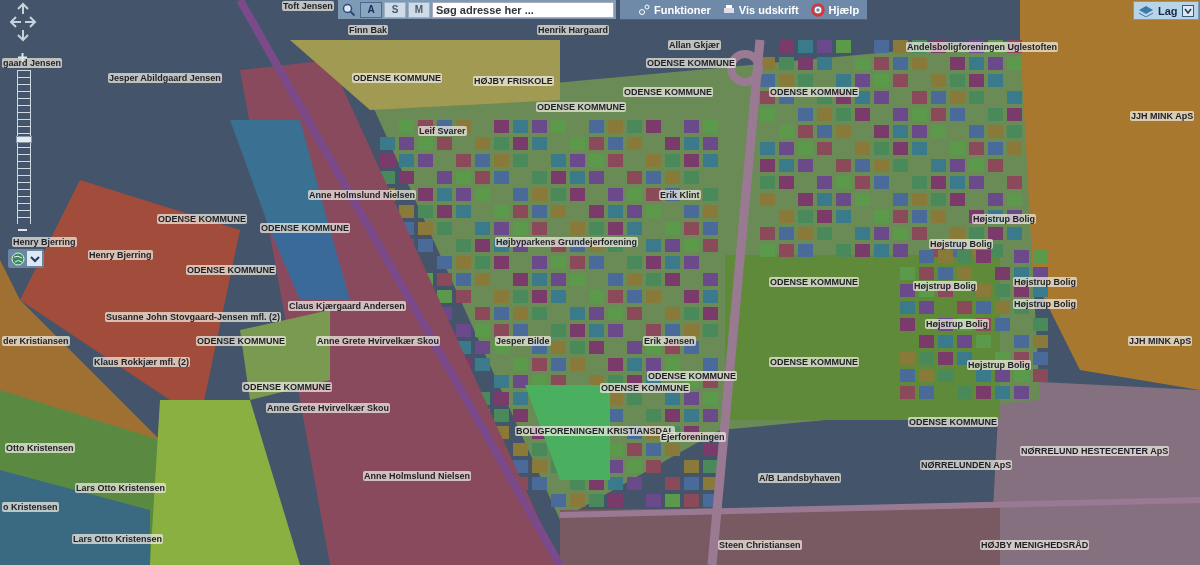 The height and width of the screenshot is (565, 1200). What do you see at coordinates (1146, 10) in the screenshot?
I see `layers-icon` at bounding box center [1146, 10].